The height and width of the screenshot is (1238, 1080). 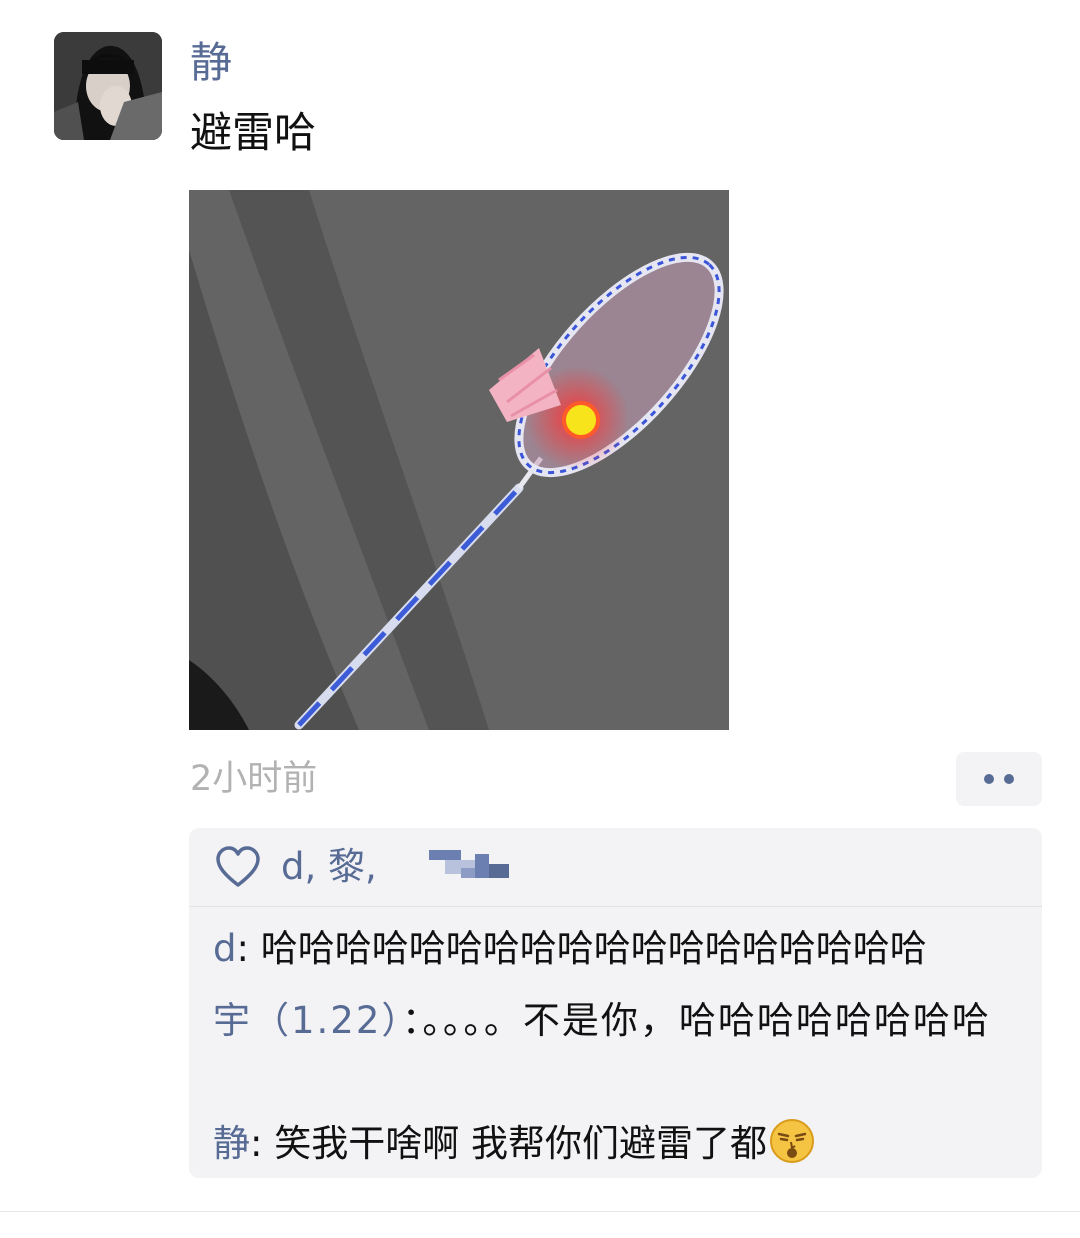 What do you see at coordinates (615, 867) in the screenshot?
I see `likes-row: d, 黎,` at bounding box center [615, 867].